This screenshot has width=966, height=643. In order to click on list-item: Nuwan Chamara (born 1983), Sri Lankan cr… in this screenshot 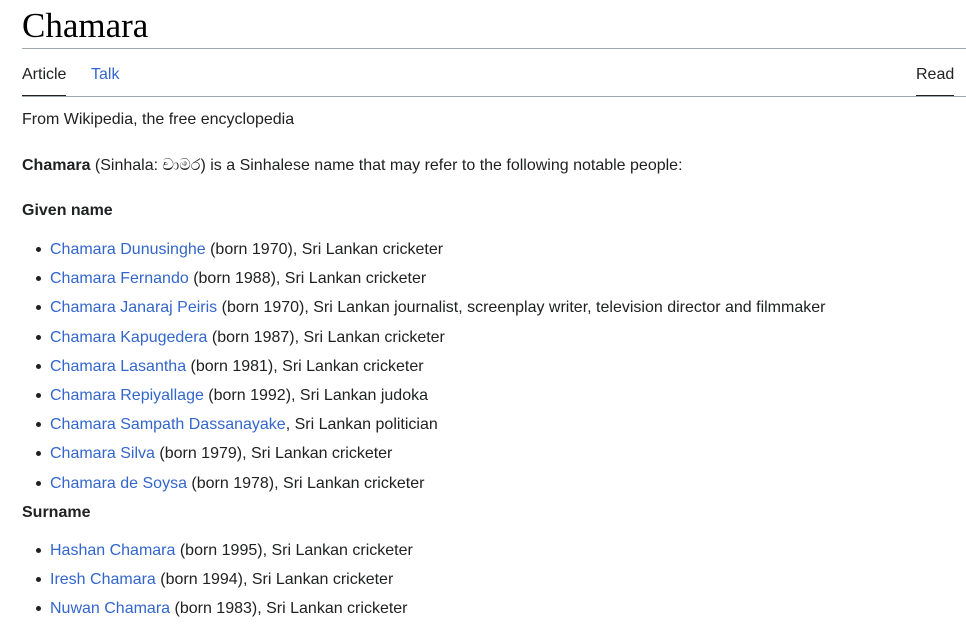, I will do `click(217, 608)`.